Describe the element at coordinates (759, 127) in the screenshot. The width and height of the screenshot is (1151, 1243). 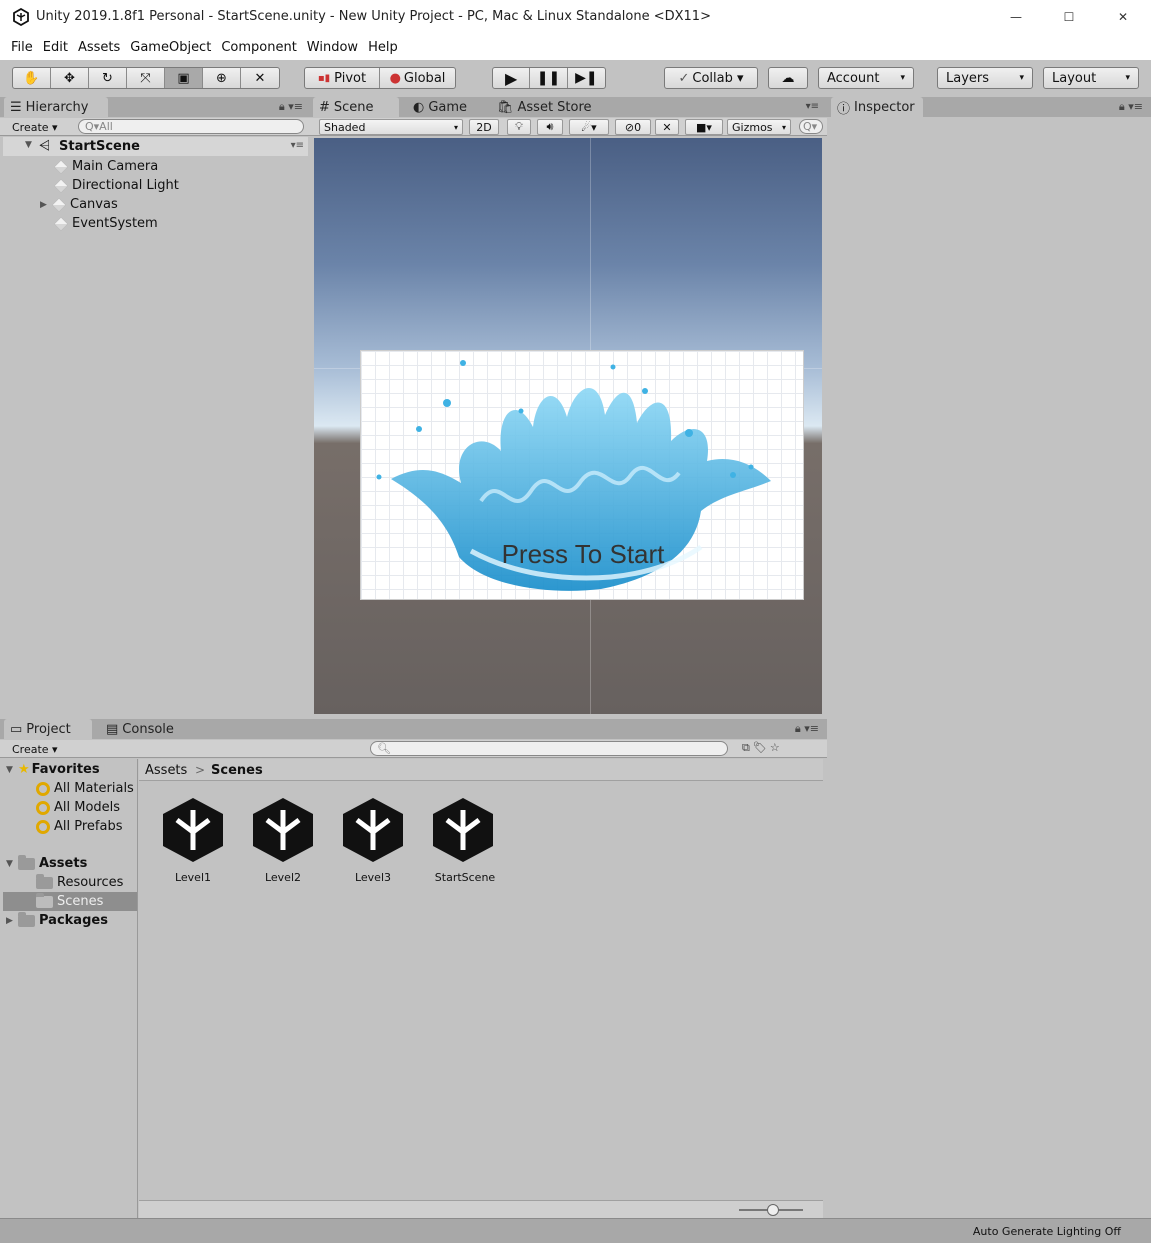
I see `gizmos-dropdown: Gizmos ▾` at that location.